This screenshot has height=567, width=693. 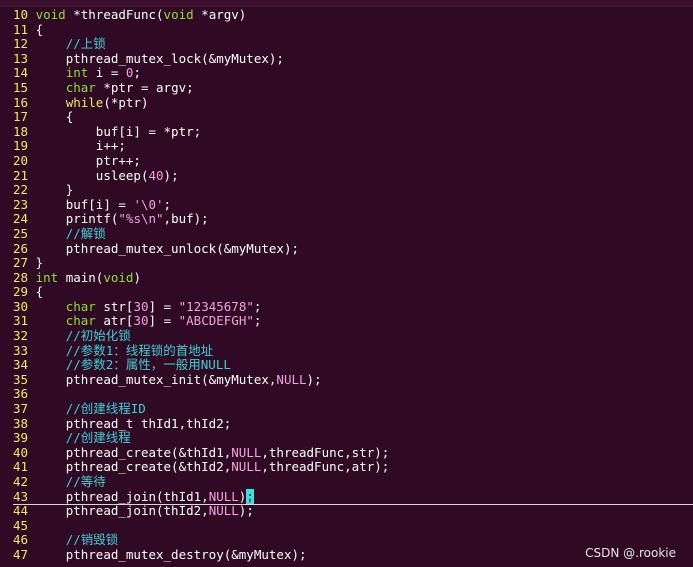 I want to click on line-number: 10, so click(x=21, y=14).